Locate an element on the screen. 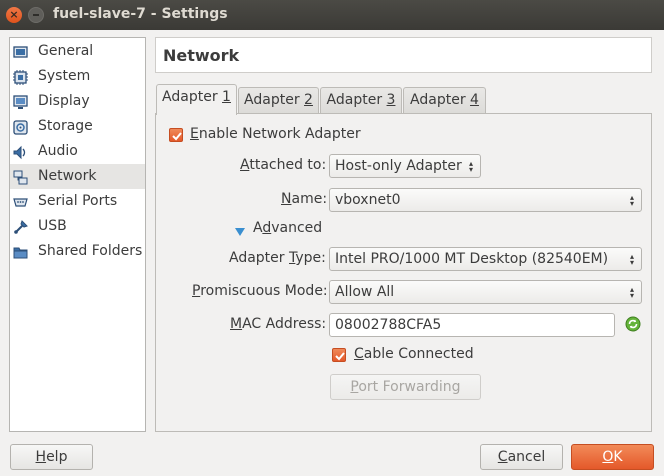 This screenshot has width=664, height=476. sidebar-item-shared-folders: Shared Folders is located at coordinates (77, 251).